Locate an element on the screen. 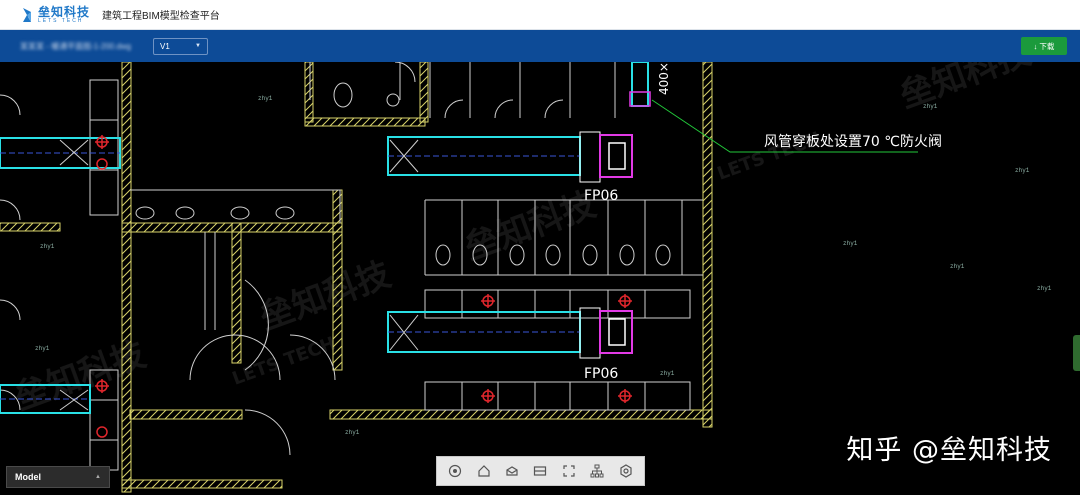  tag-1: zhy1 is located at coordinates (265, 98).